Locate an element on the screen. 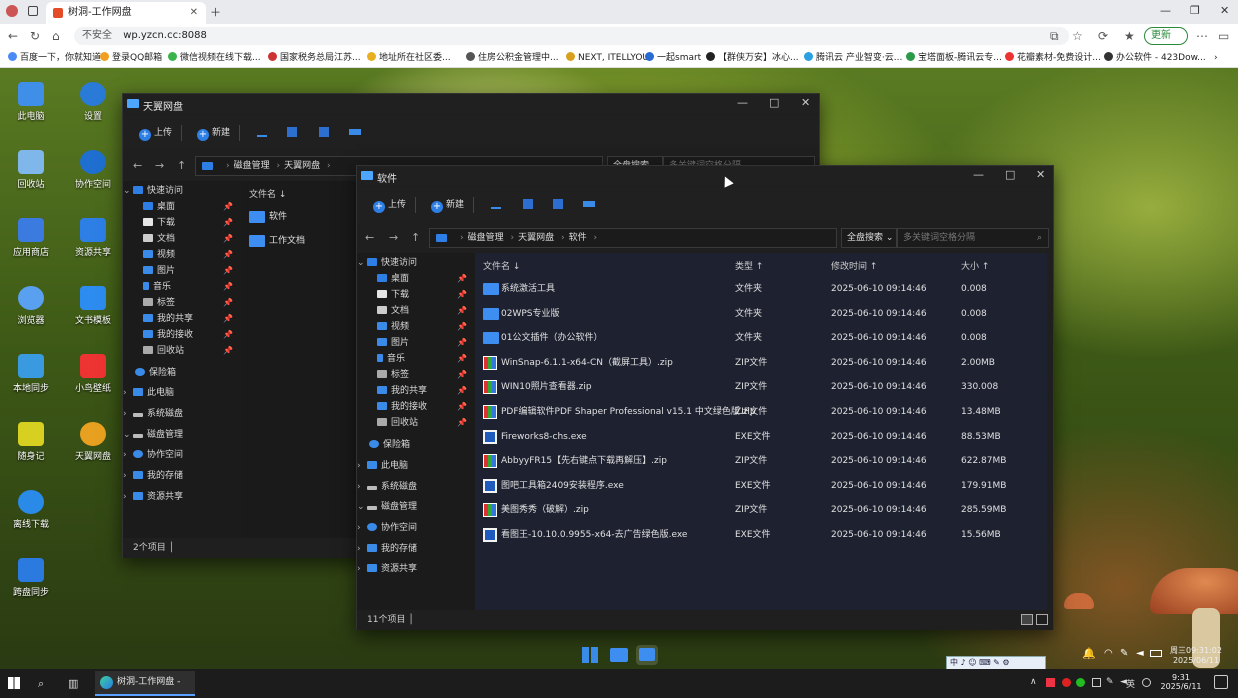  bookmark-item: 一起smart is located at coordinates (673, 58).